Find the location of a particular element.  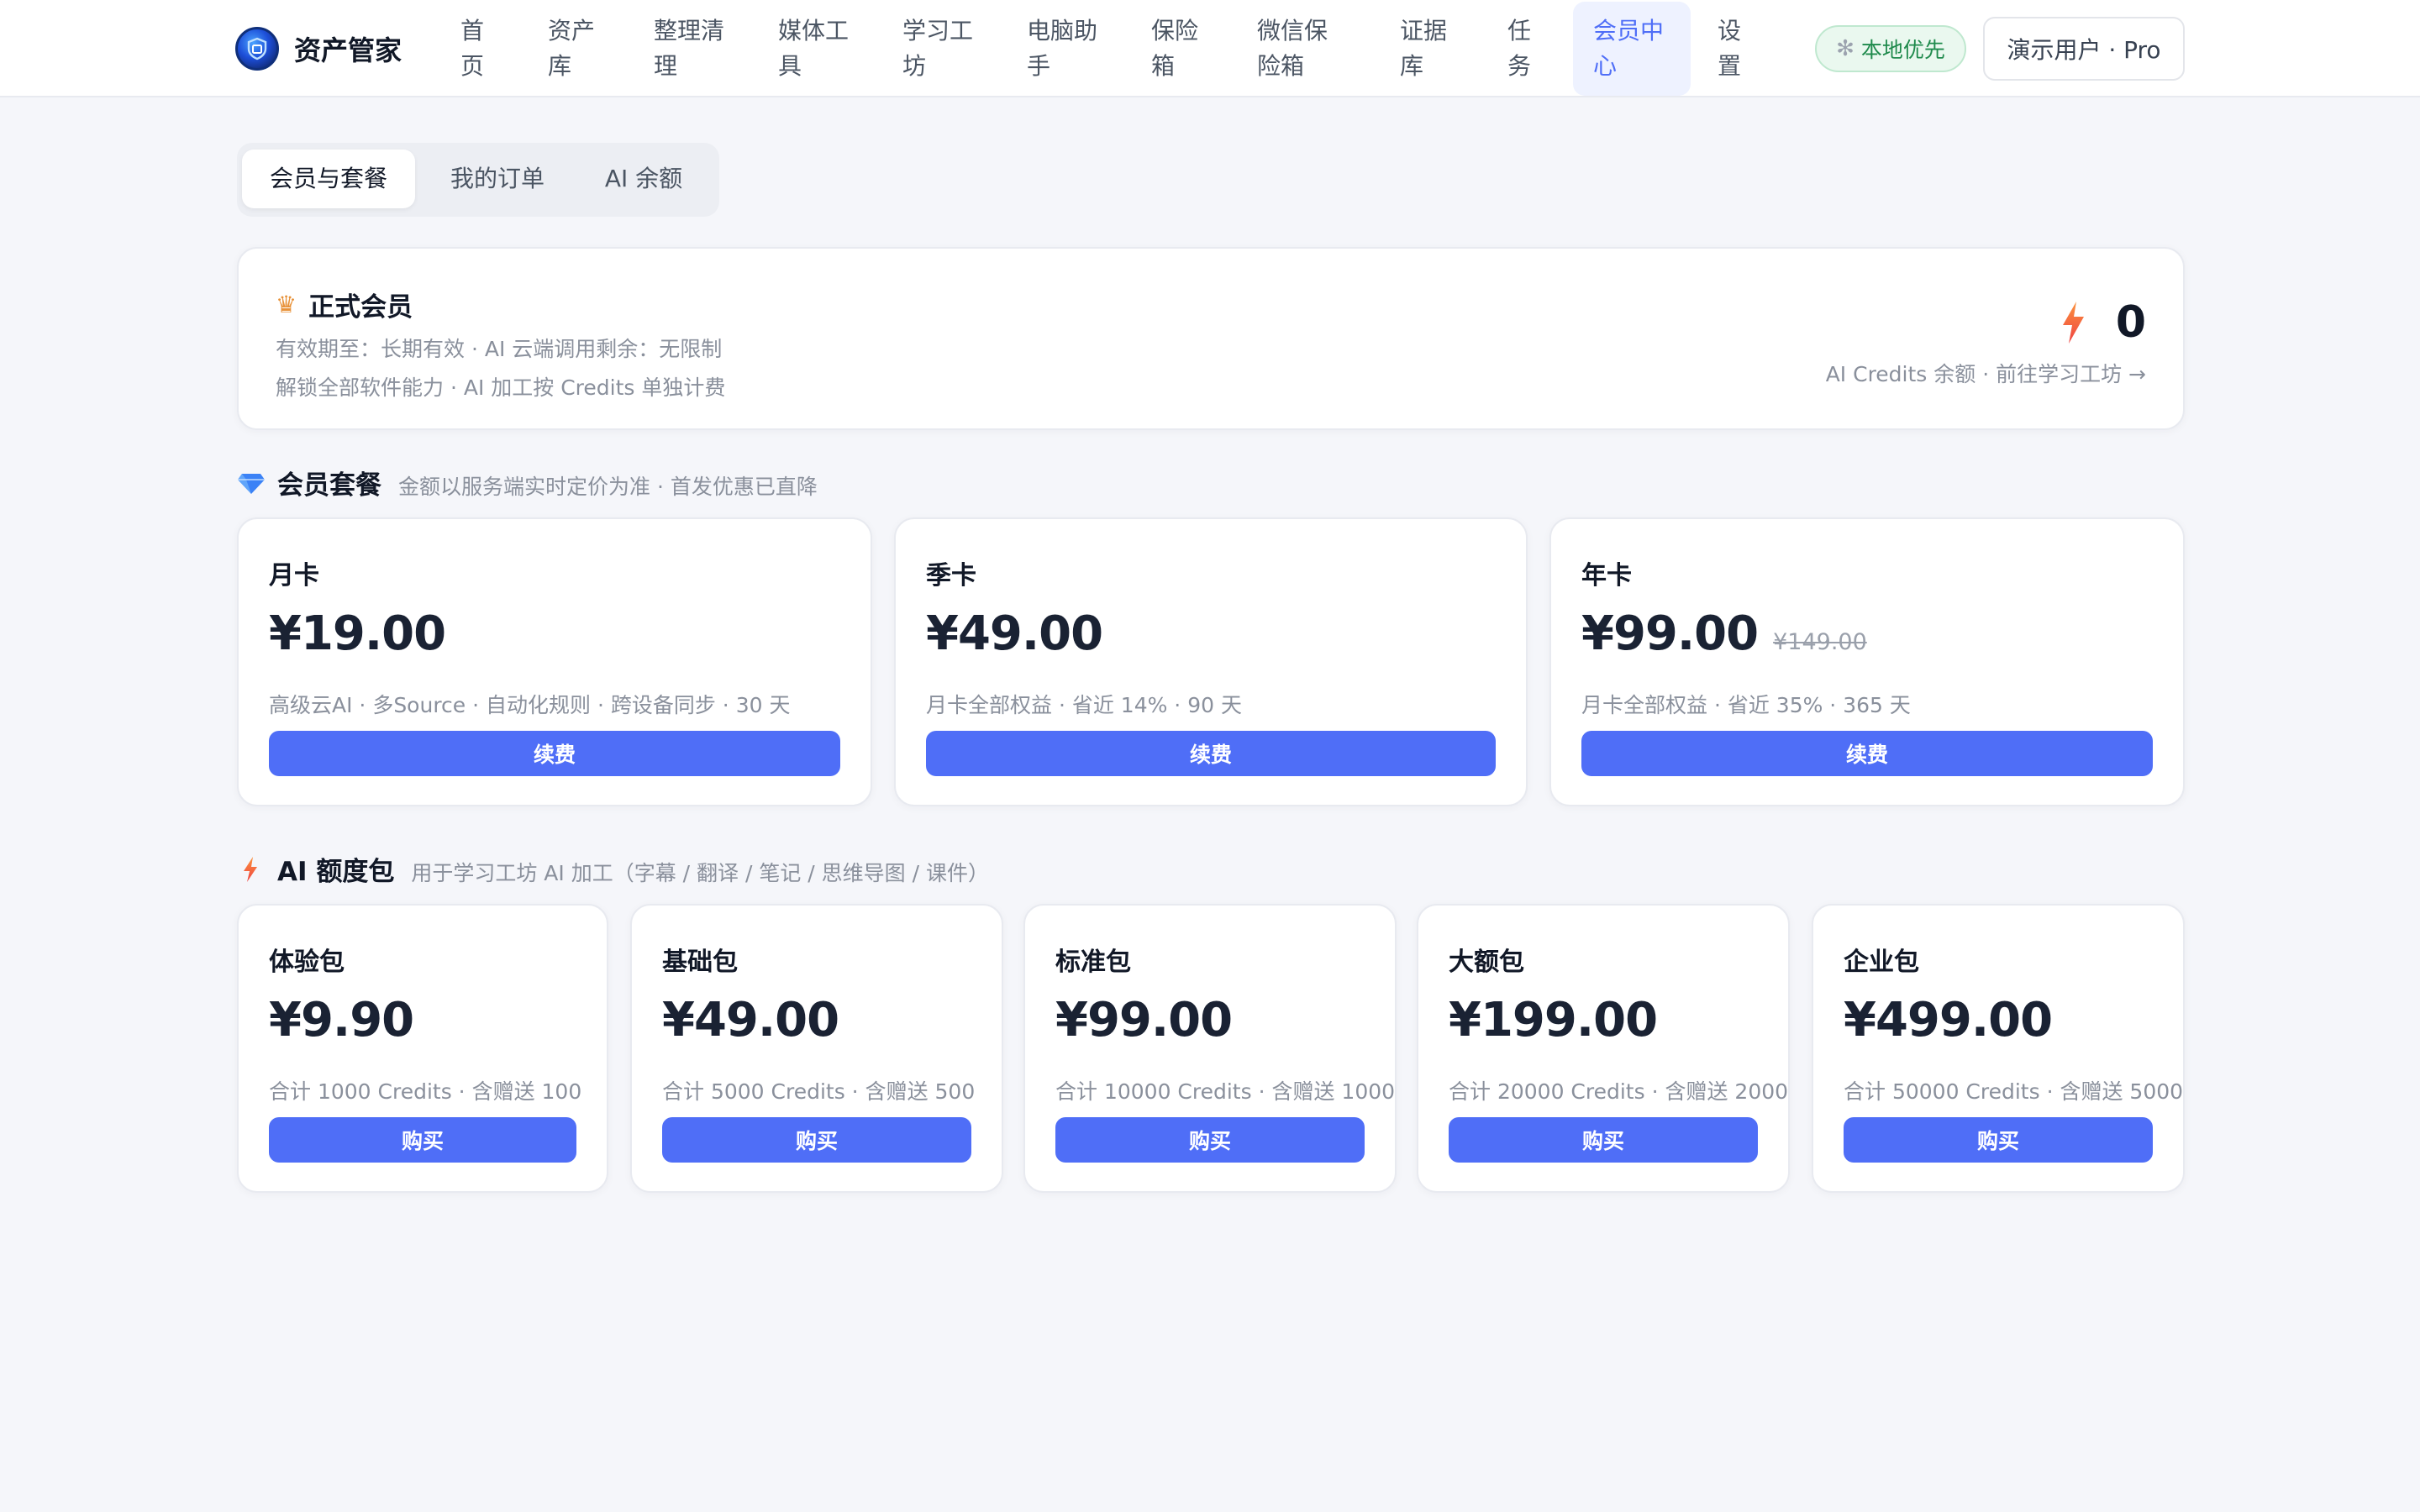

pack-description: 合计 10000 Credits · 含赠送 1000 is located at coordinates (1225, 1091).